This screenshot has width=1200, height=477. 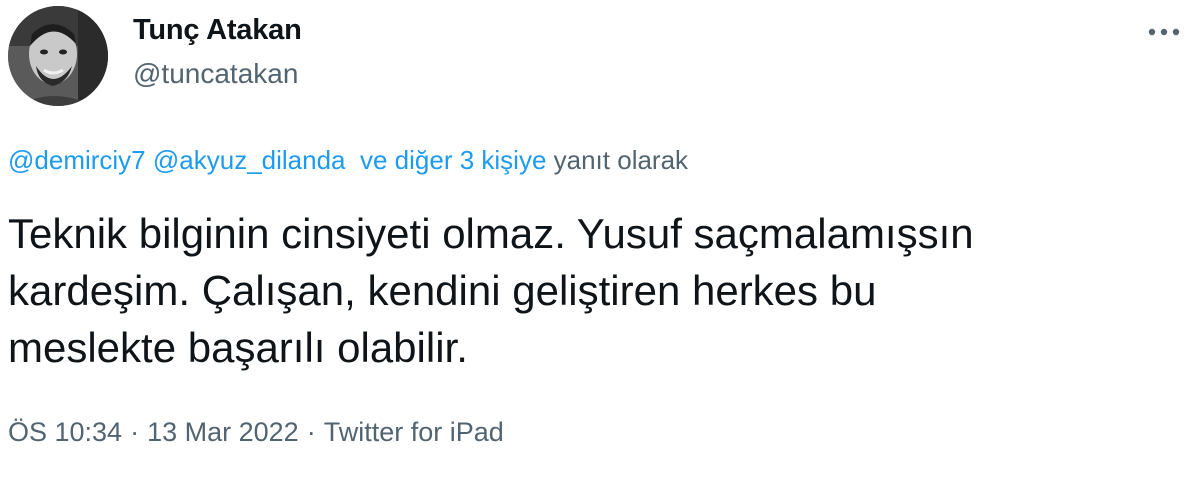 What do you see at coordinates (249, 160) in the screenshot?
I see `mention-link: @akyuz_dilanda` at bounding box center [249, 160].